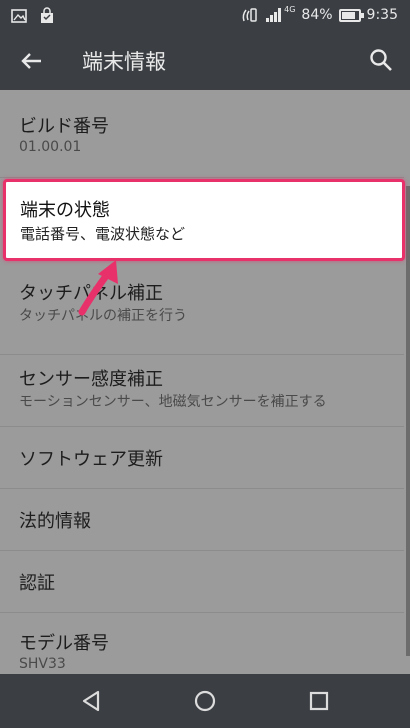  I want to click on scrollbar, so click(408, 421).